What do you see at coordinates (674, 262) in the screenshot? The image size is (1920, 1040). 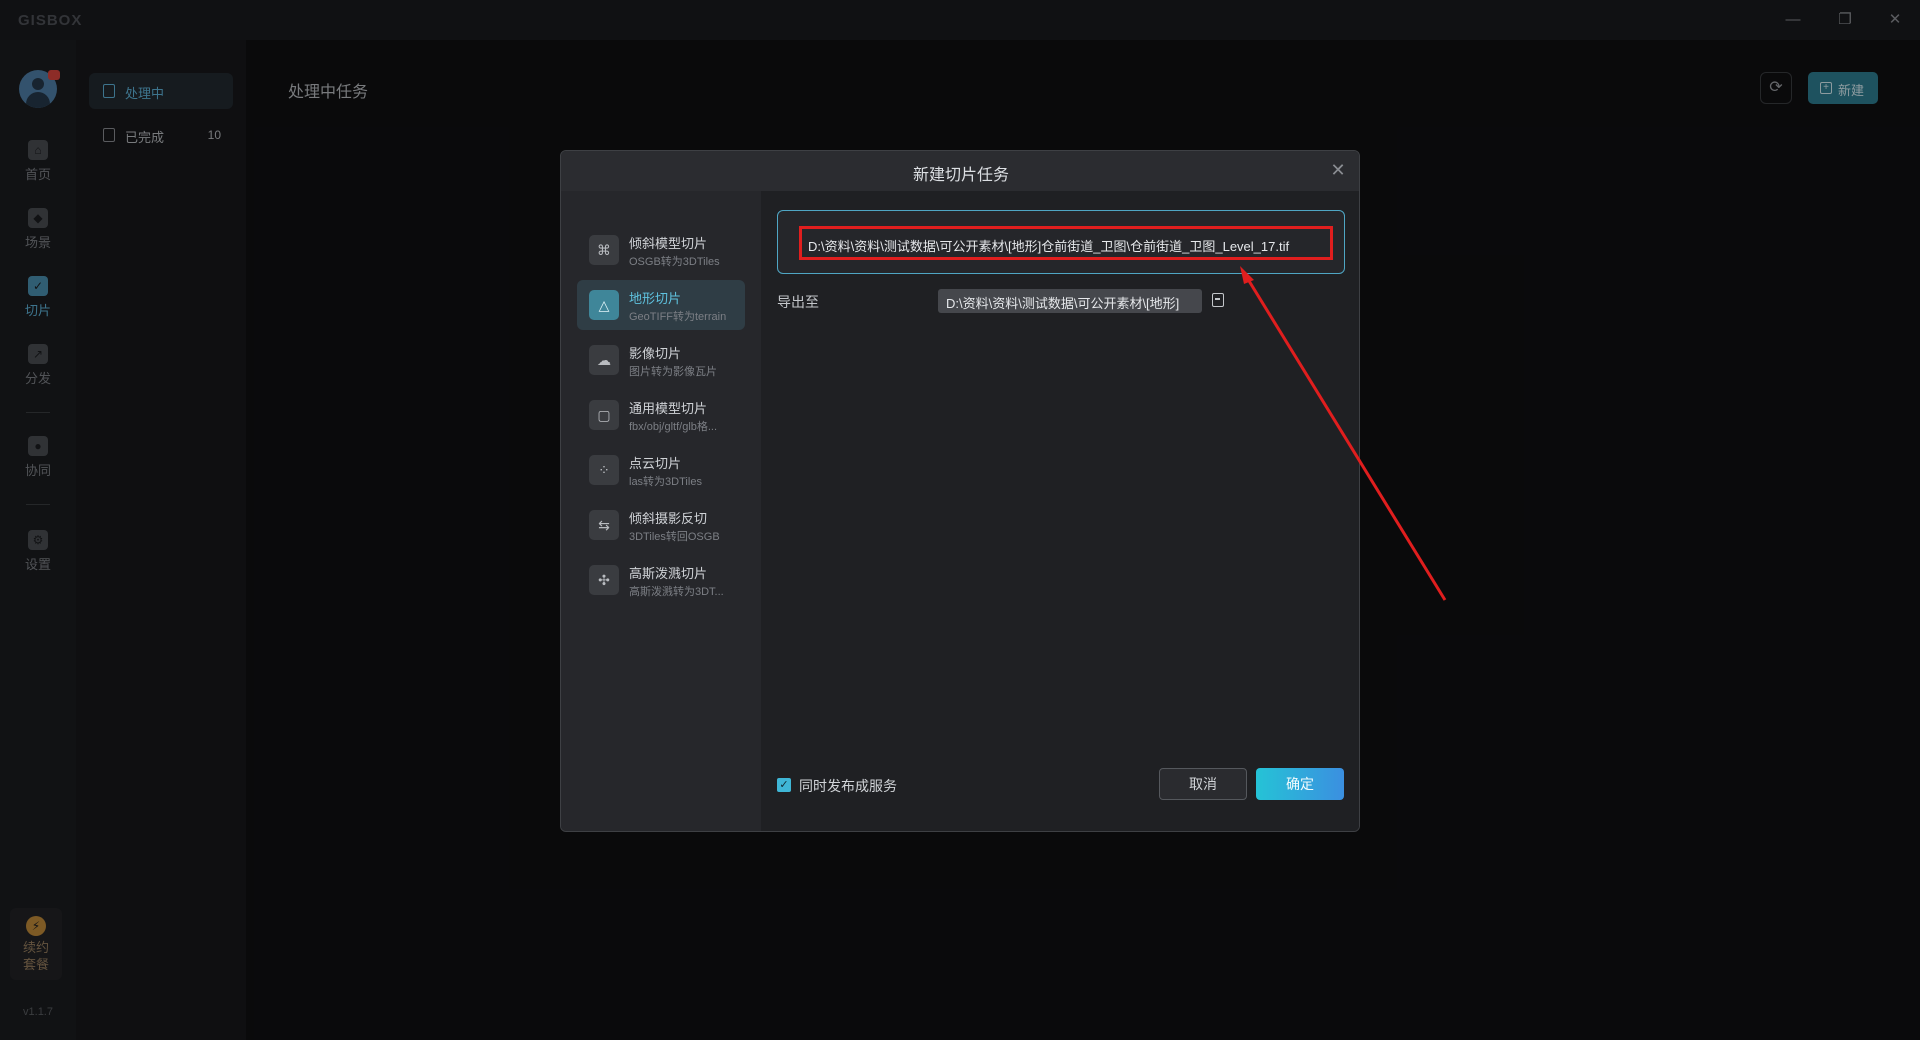 I see `category-subtitle: OSGB转为3DTiles` at bounding box center [674, 262].